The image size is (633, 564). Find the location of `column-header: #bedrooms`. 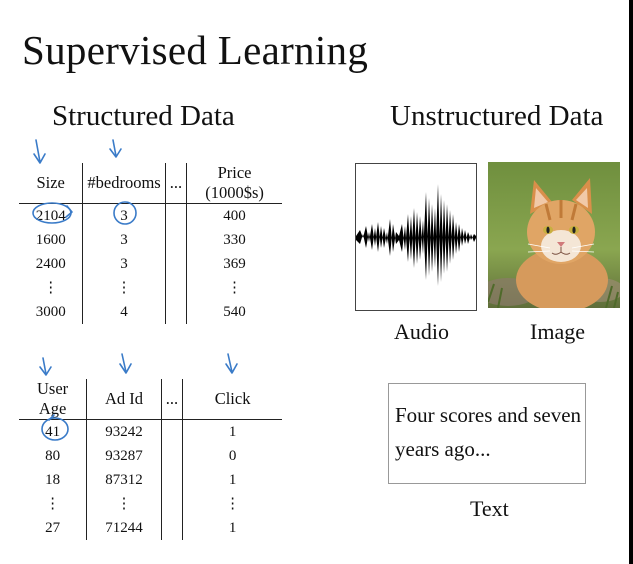

column-header: #bedrooms is located at coordinates (124, 183).